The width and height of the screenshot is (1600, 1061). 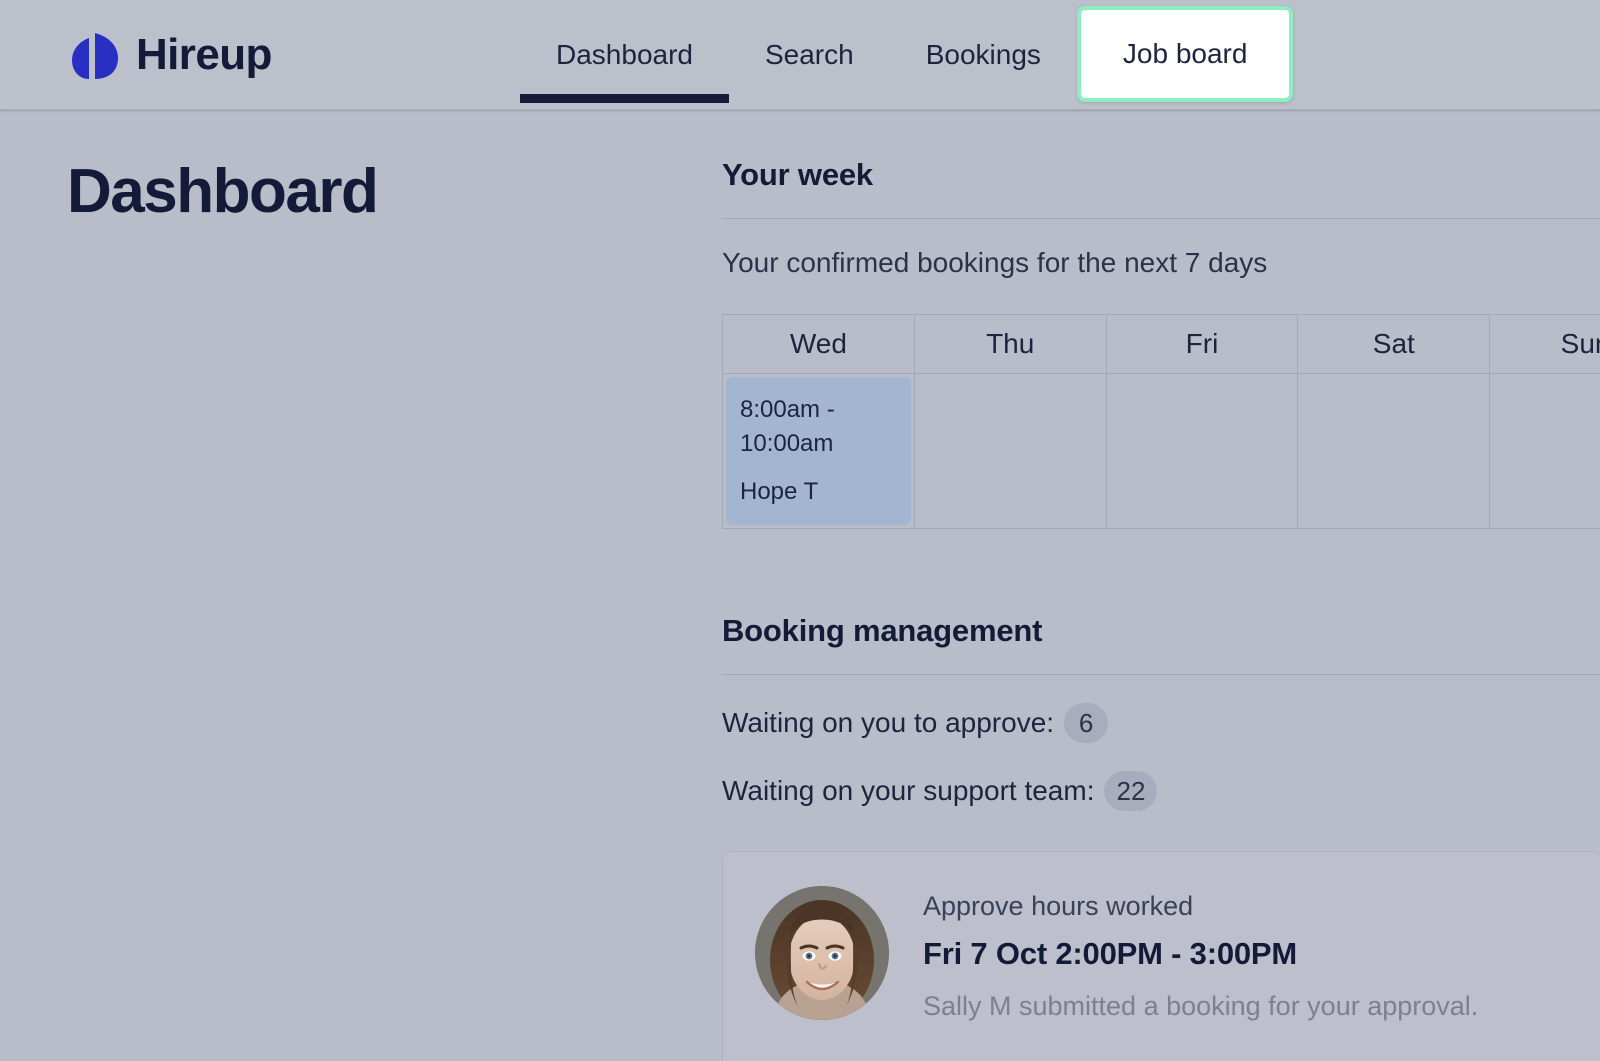 I want to click on hireup-leaf-logo-icon, so click(x=95, y=55).